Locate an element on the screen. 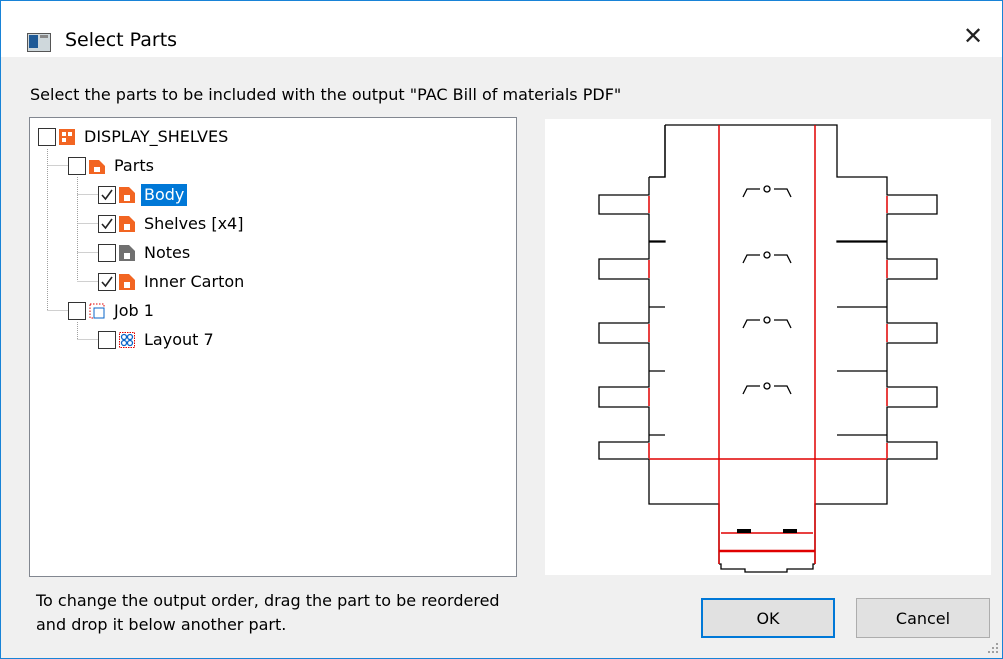 The image size is (1003, 659). title-bar: Select Parts ✕ is located at coordinates (501, 29).